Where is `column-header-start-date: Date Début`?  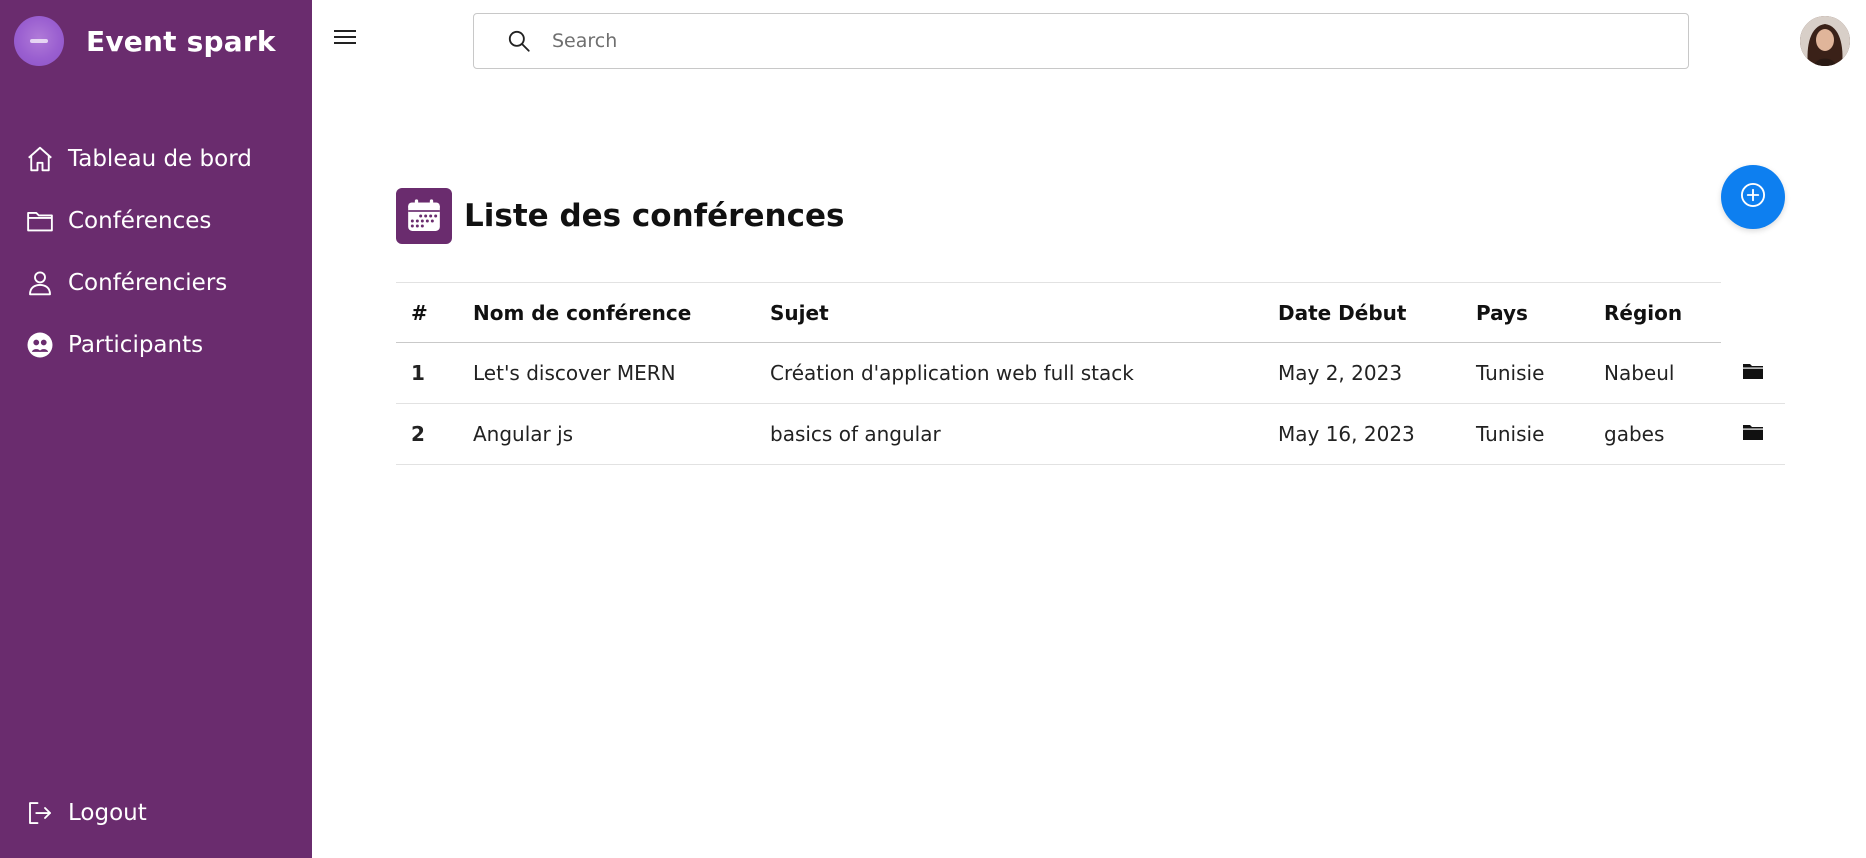
column-header-start-date: Date Début is located at coordinates (1342, 312).